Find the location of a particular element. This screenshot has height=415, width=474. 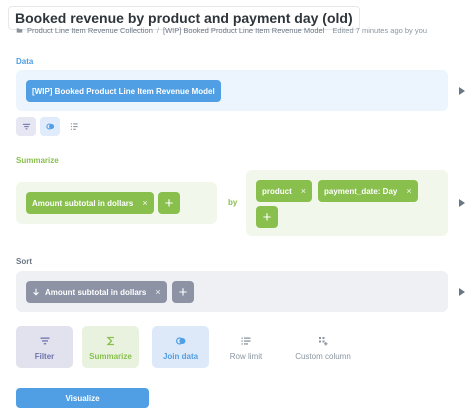

filter-action-button: Filter is located at coordinates (44, 347).